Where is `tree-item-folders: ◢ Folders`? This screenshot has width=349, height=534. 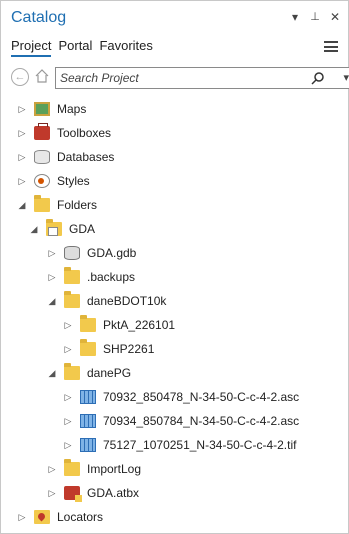
tree-item-folders: ◢ Folders is located at coordinates (57, 205).